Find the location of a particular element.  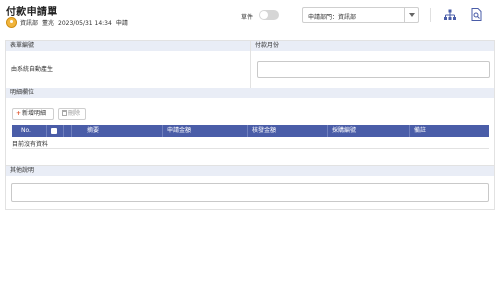

cell-divider is located at coordinates (250, 64).